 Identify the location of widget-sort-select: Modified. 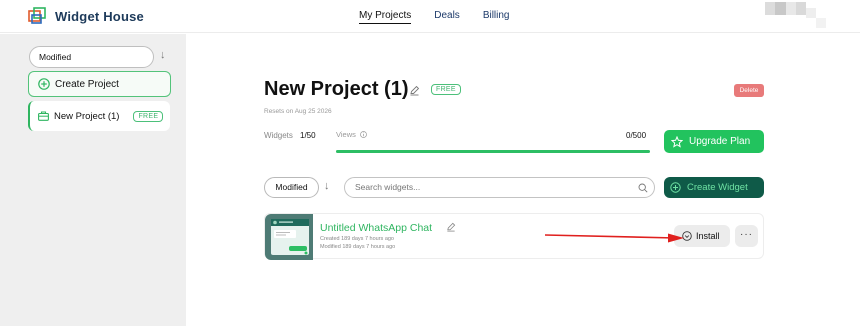
(291, 187).